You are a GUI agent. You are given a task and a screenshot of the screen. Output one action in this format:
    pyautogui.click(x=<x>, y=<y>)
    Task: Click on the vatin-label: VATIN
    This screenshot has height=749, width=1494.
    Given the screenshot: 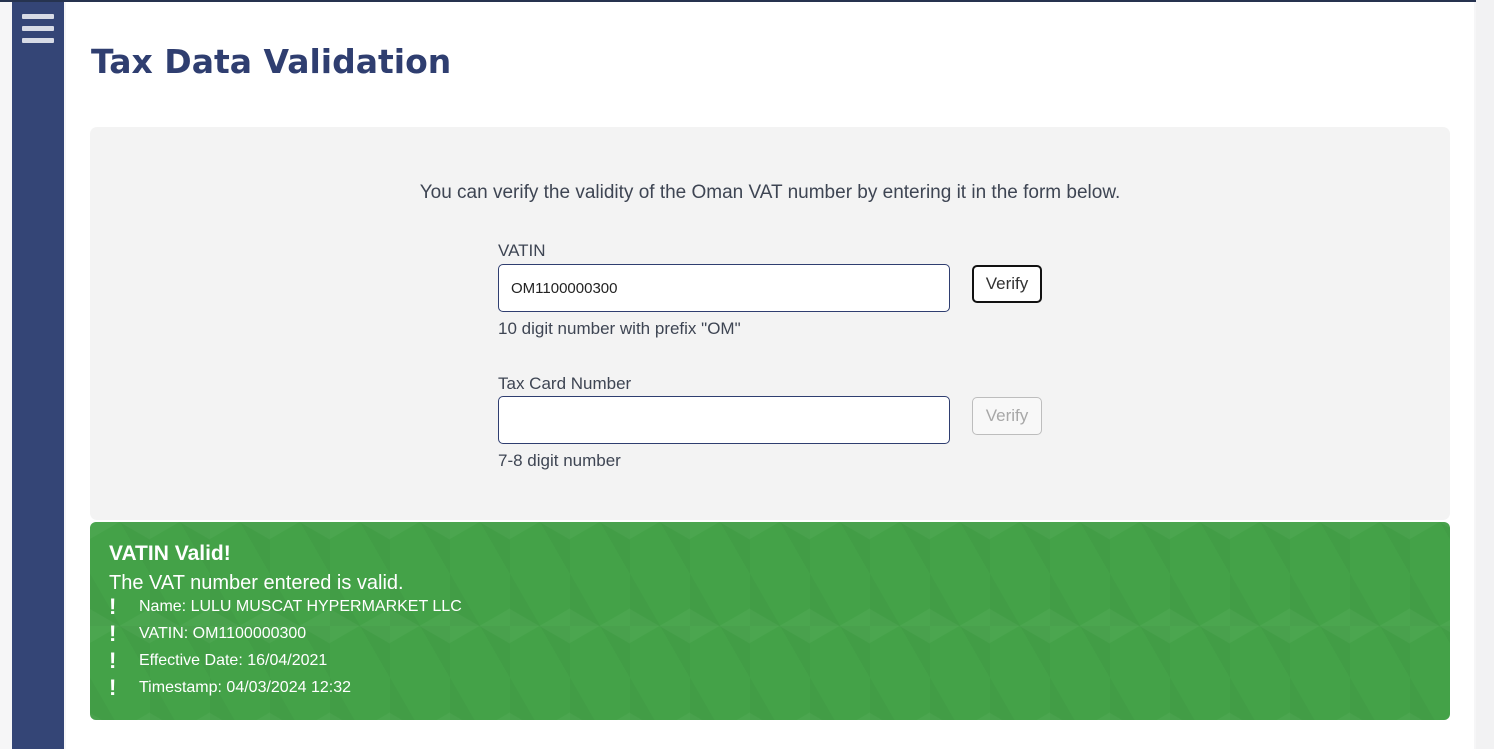 What is the action you would take?
    pyautogui.click(x=522, y=250)
    